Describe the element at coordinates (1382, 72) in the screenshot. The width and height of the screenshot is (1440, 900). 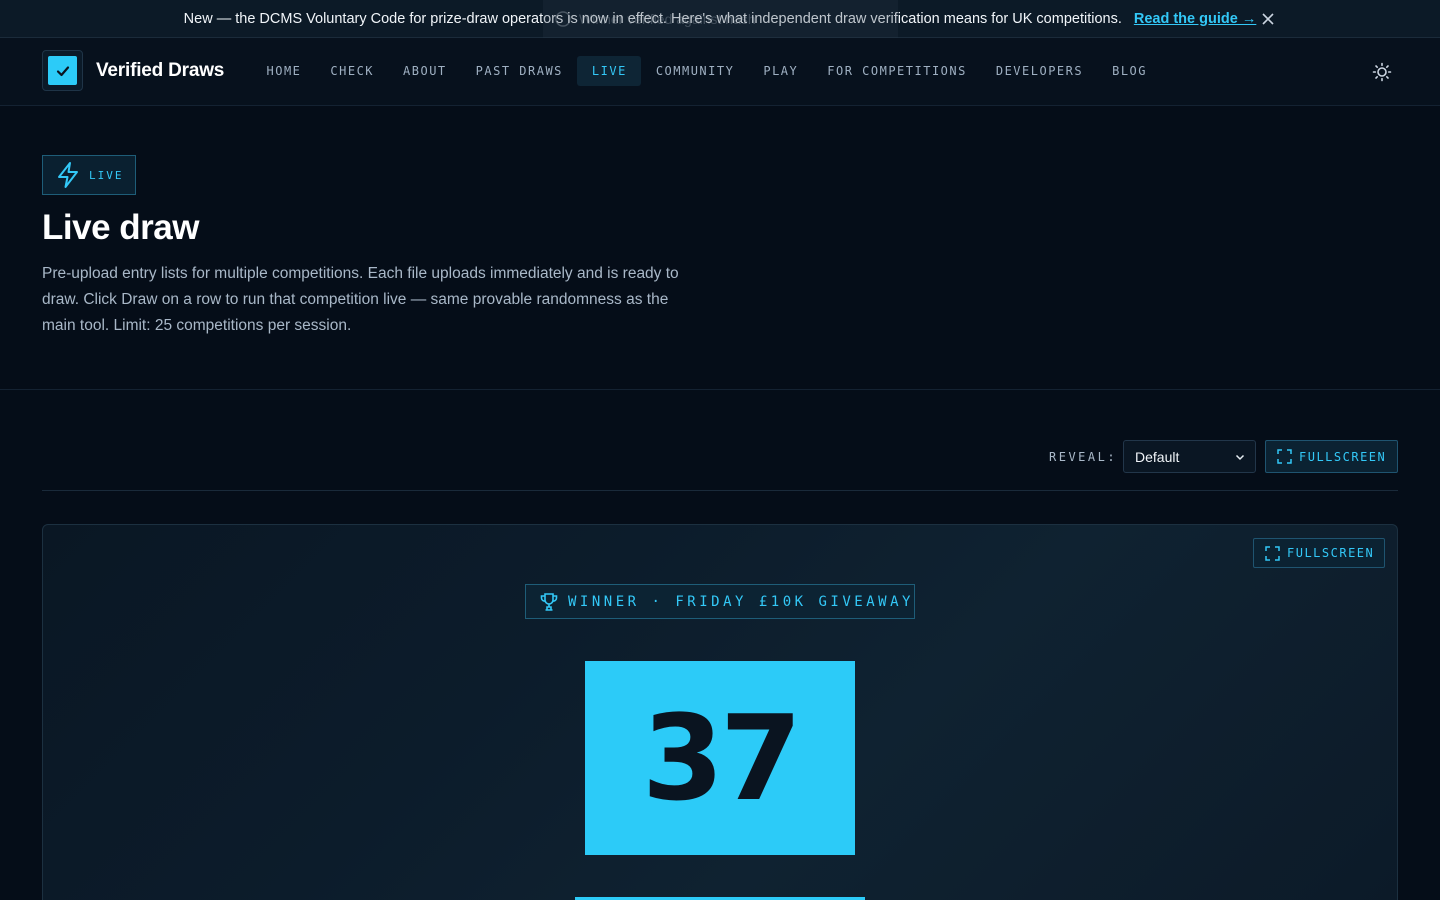
I see `sun-icon` at that location.